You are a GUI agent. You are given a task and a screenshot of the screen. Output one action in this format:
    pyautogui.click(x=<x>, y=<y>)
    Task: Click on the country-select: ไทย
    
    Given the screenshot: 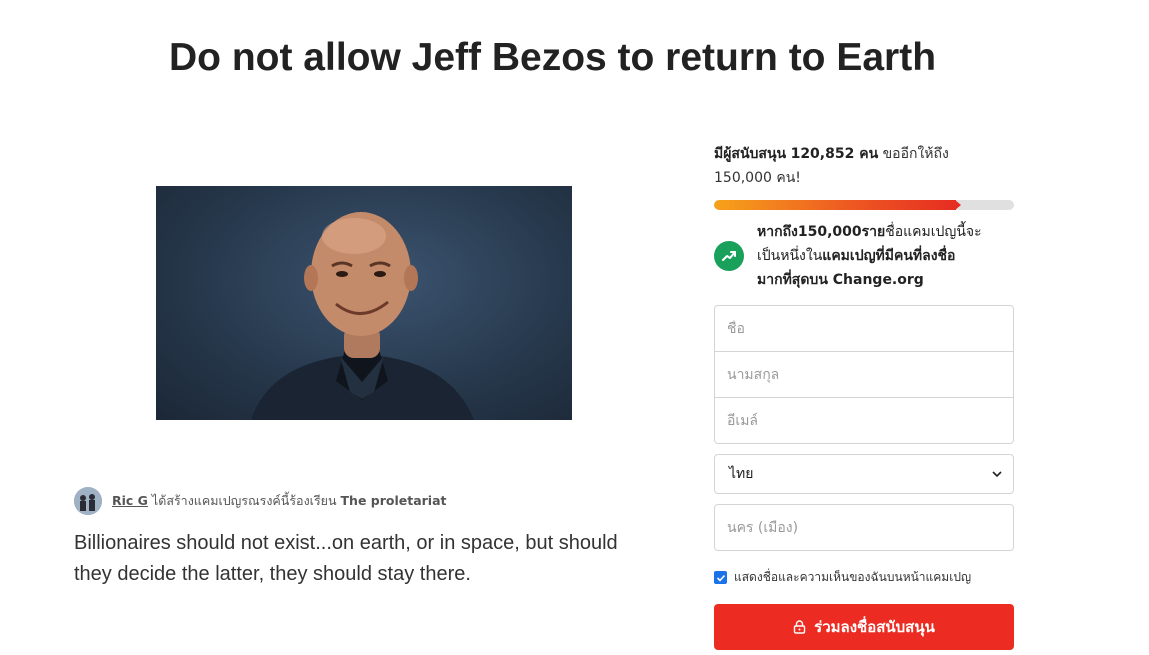 What is the action you would take?
    pyautogui.click(x=864, y=474)
    